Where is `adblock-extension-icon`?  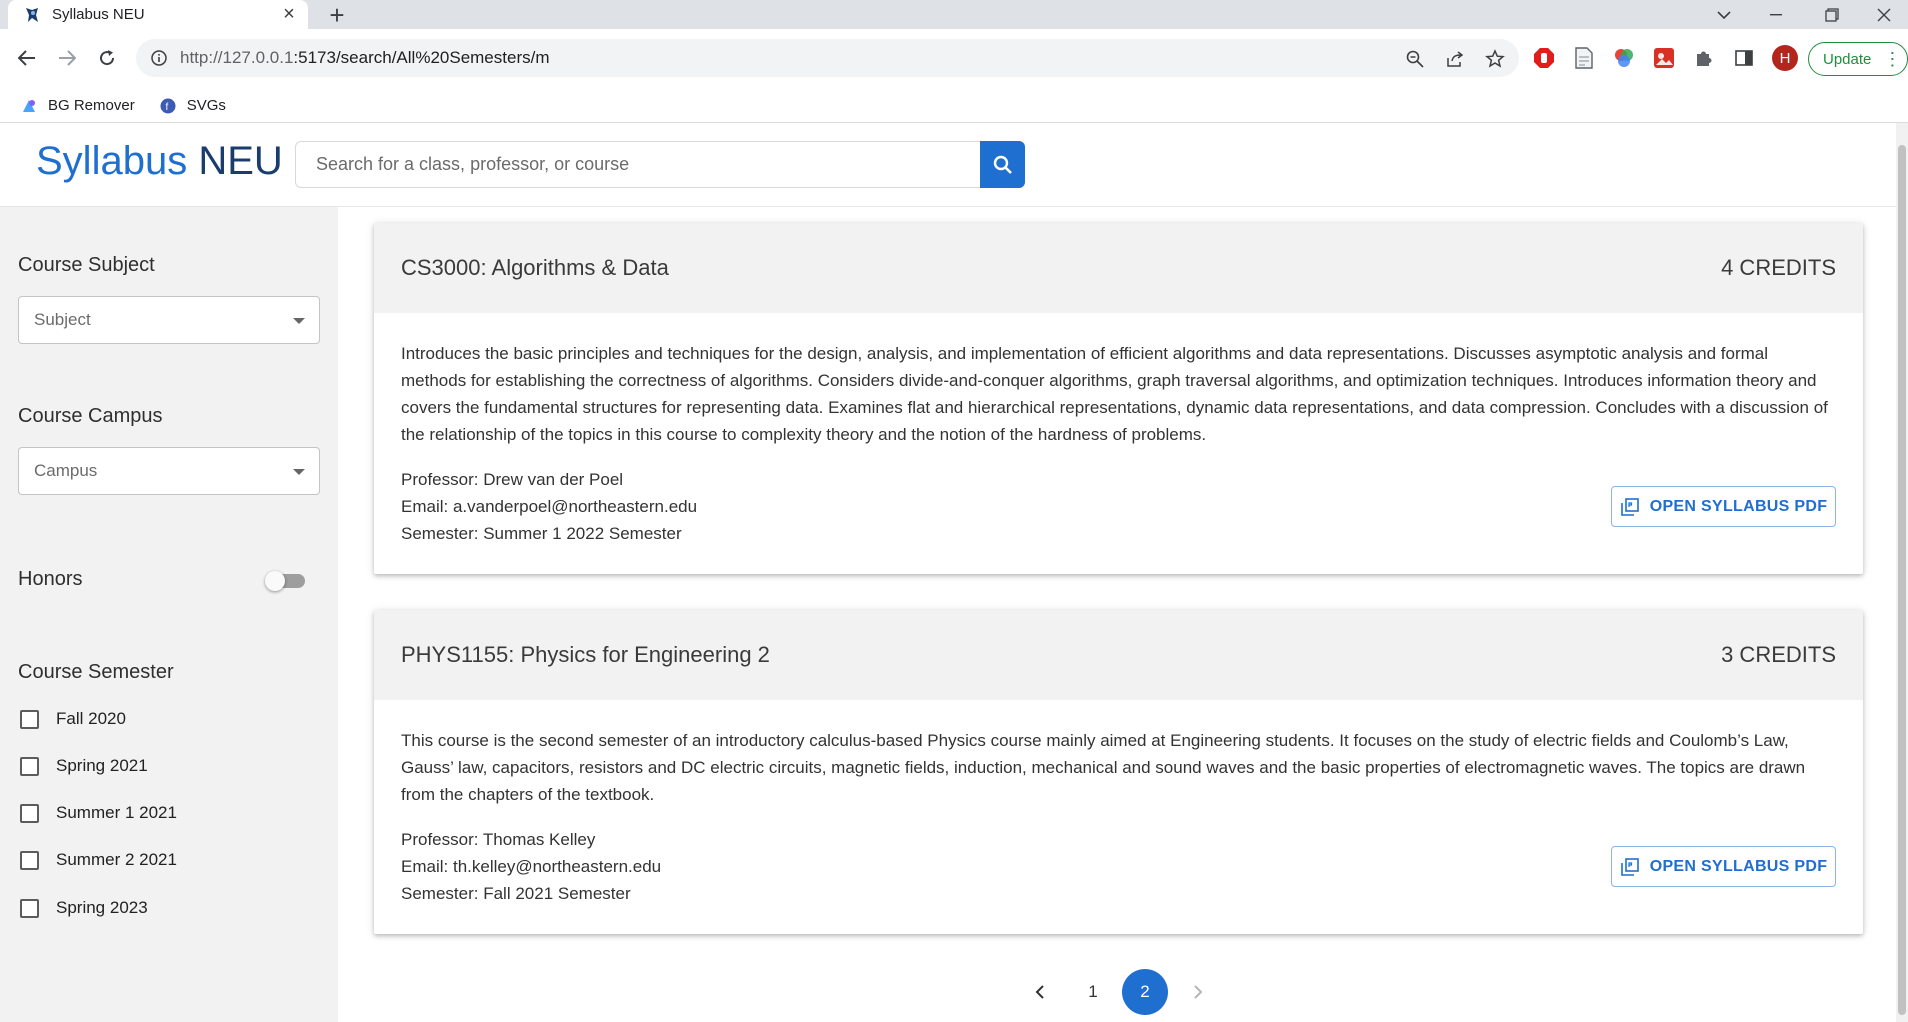 adblock-extension-icon is located at coordinates (1544, 58).